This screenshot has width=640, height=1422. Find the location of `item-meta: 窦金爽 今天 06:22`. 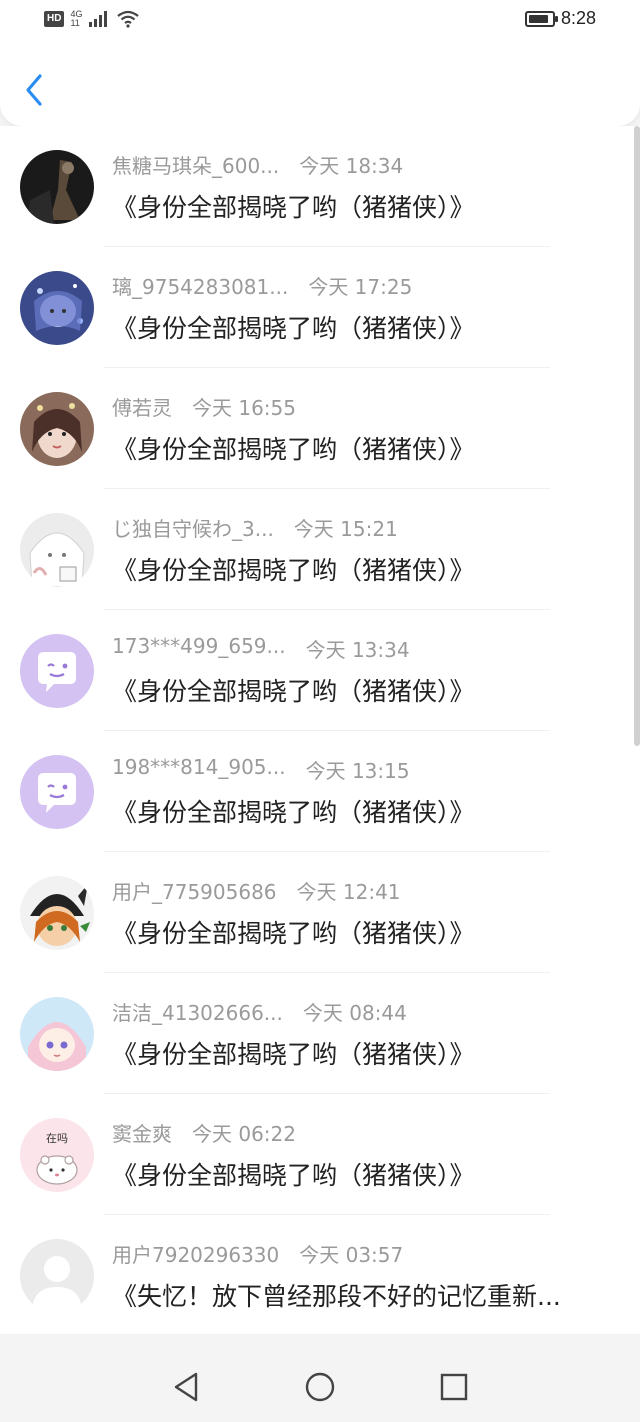

item-meta: 窦金爽 今天 06:22 is located at coordinates (204, 1132).